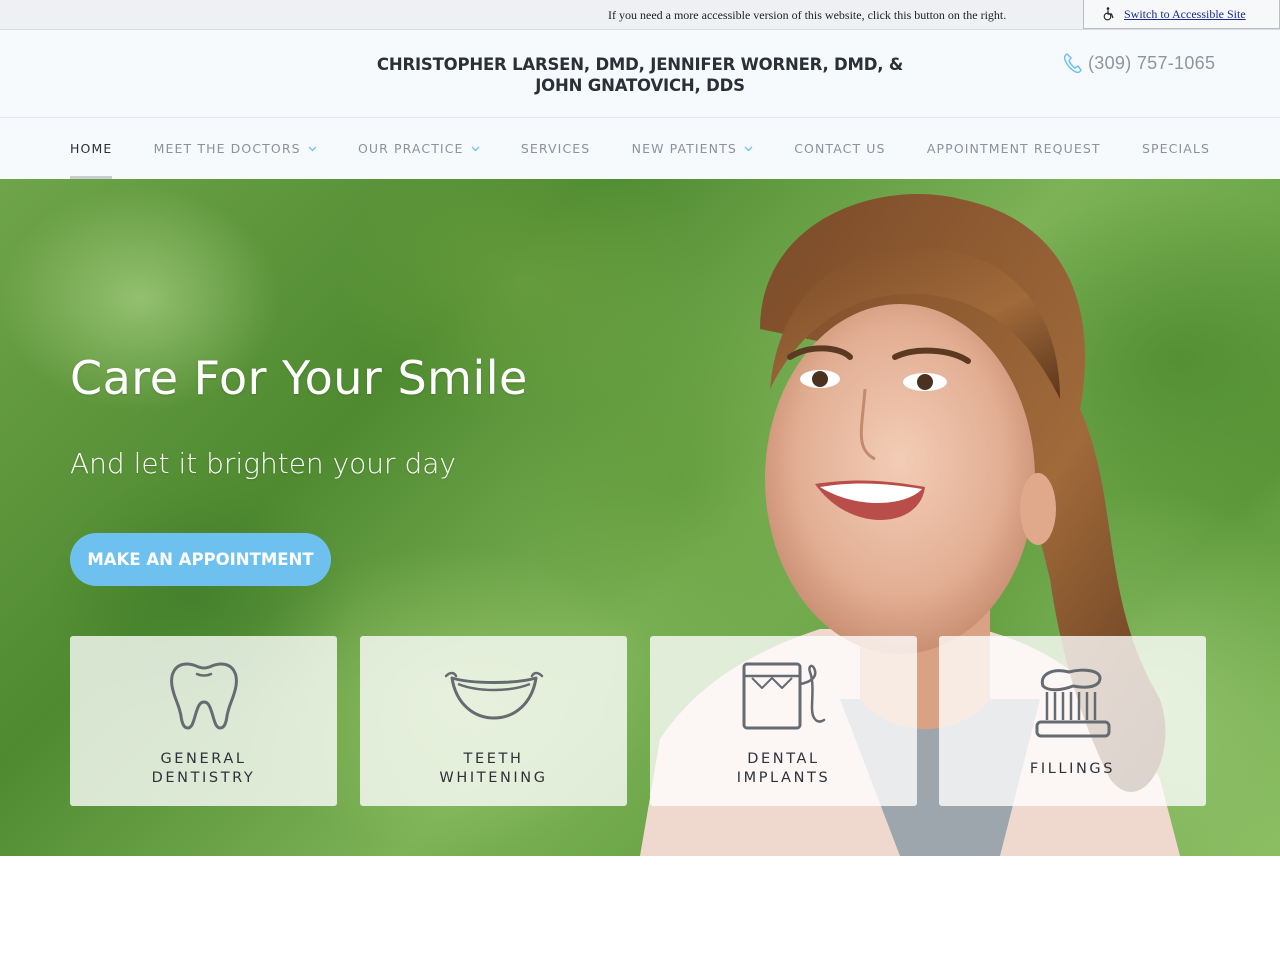  I want to click on nav-item-label: SPECIALS, so click(1175, 148).